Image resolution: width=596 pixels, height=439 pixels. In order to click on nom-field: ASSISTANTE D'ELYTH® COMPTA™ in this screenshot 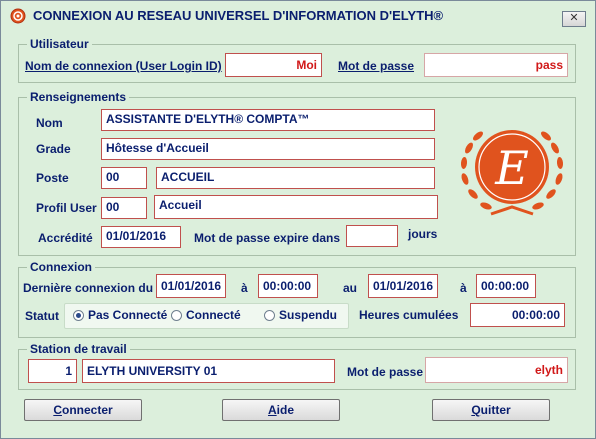, I will do `click(268, 120)`.